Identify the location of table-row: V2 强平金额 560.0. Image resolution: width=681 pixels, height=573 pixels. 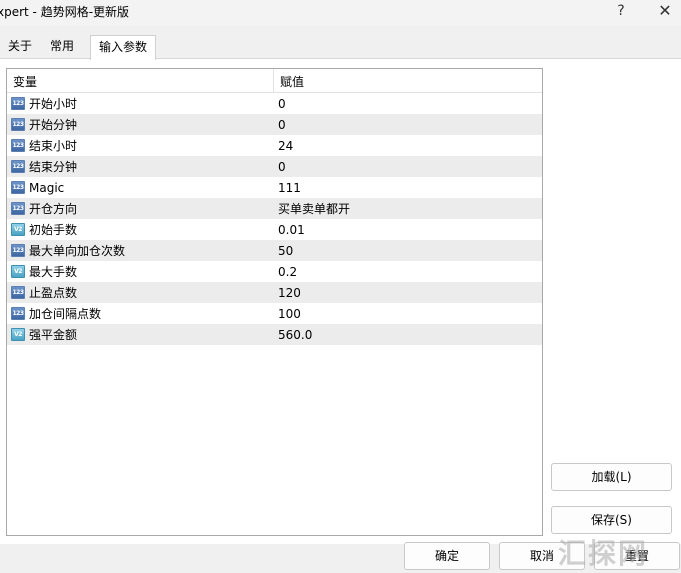
(274, 334).